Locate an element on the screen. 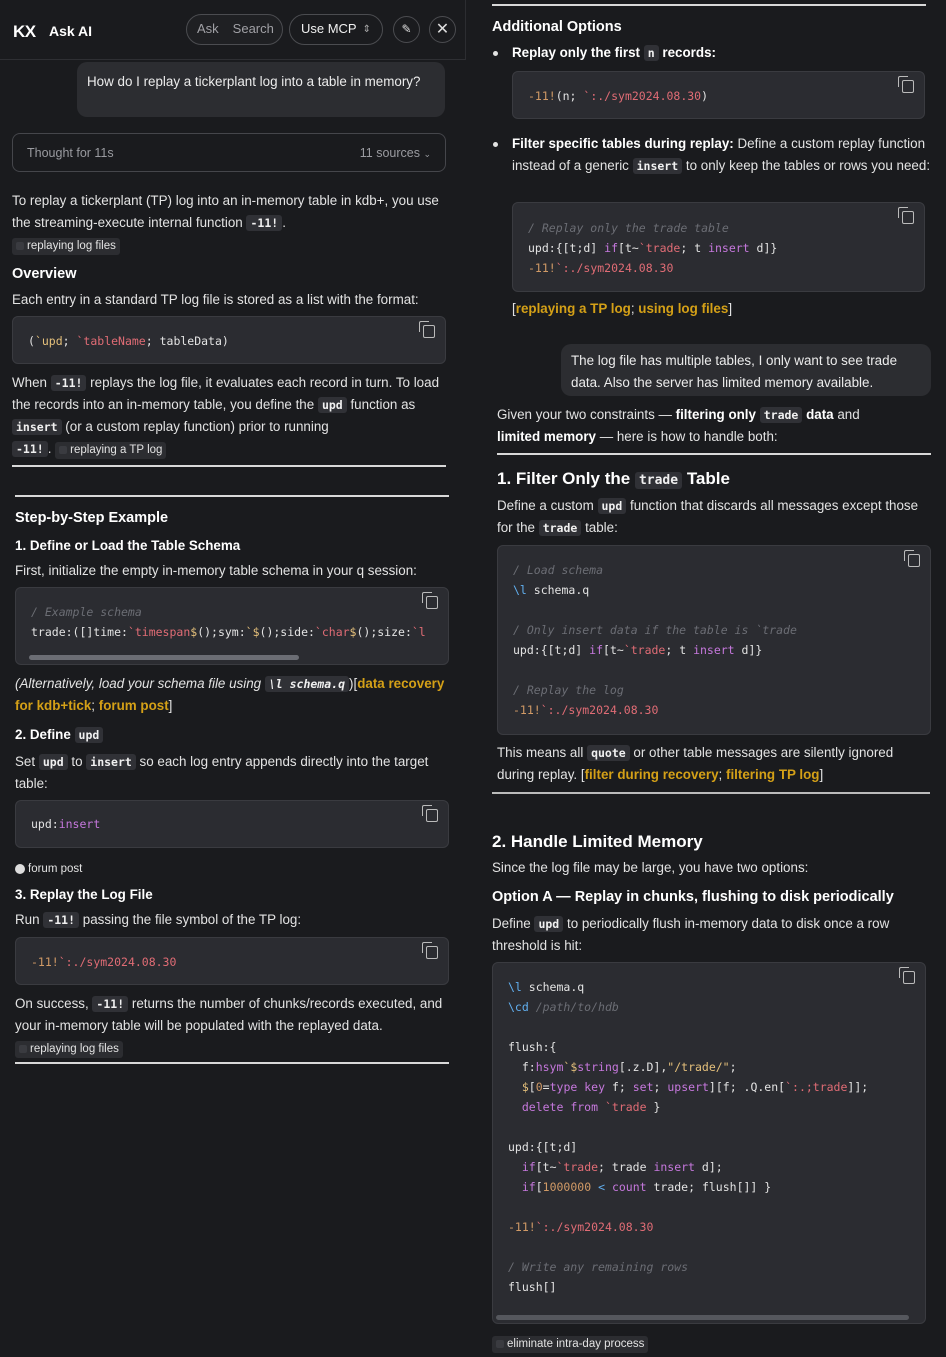 The image size is (946, 1357). link-filter-during-recovery: filter during recovery is located at coordinates (652, 774).